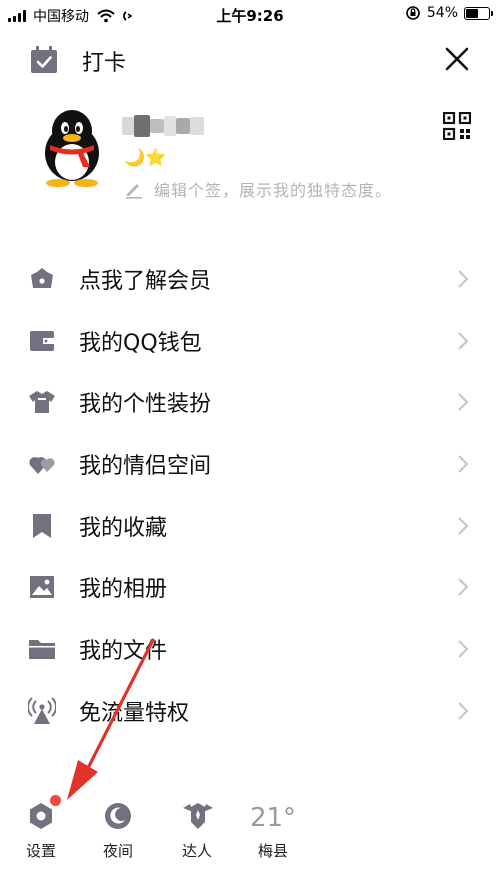  I want to click on qr-code-icon, so click(457, 126).